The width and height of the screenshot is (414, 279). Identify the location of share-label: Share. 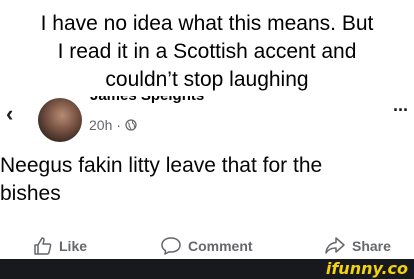
(371, 246).